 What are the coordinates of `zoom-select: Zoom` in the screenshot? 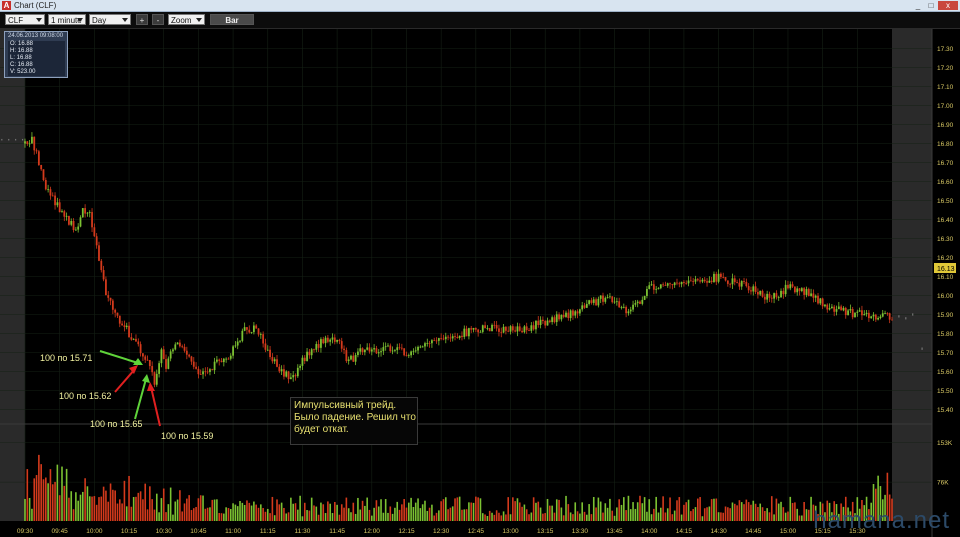 It's located at (186, 19).